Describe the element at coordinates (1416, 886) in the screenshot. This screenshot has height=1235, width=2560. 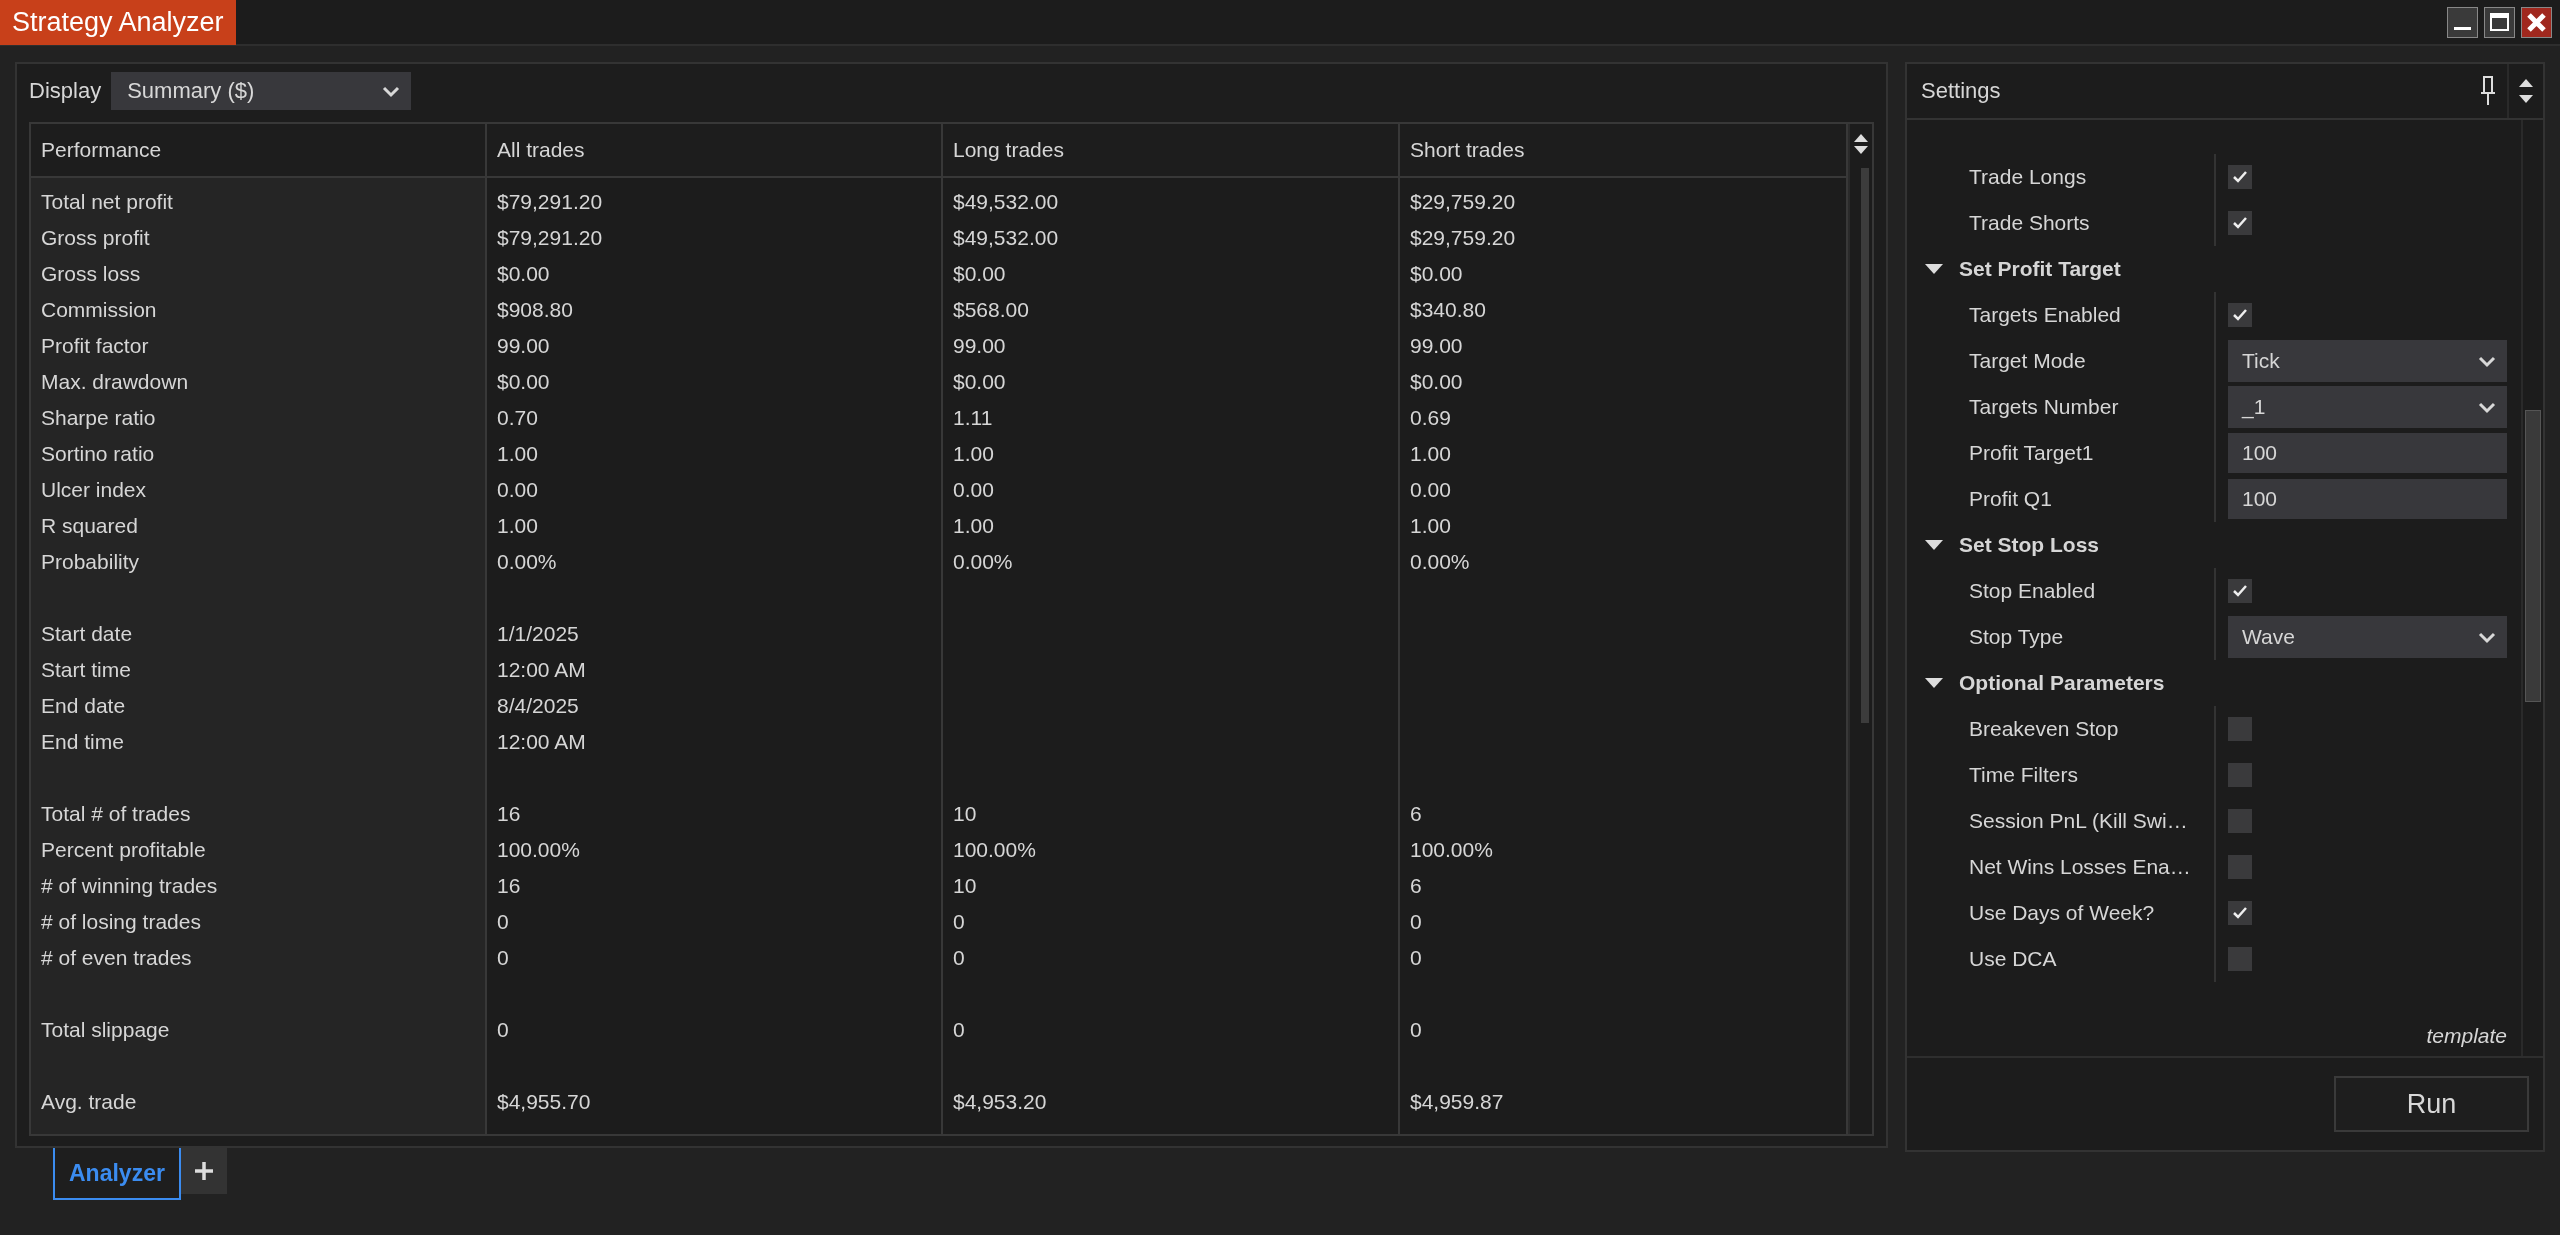
I see `table-cell-text: 6` at that location.